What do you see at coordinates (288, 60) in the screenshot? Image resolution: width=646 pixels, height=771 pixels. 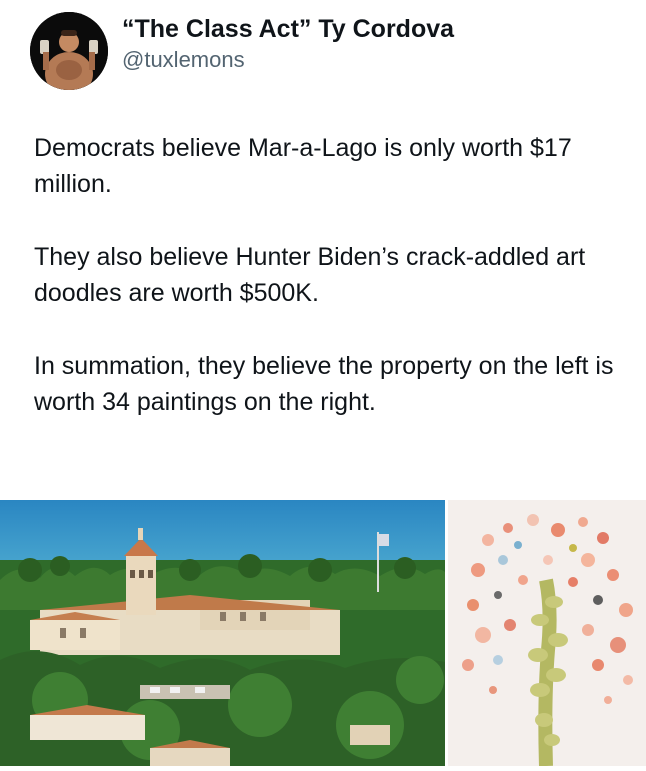 I see `author-handle: @tuxlemons` at bounding box center [288, 60].